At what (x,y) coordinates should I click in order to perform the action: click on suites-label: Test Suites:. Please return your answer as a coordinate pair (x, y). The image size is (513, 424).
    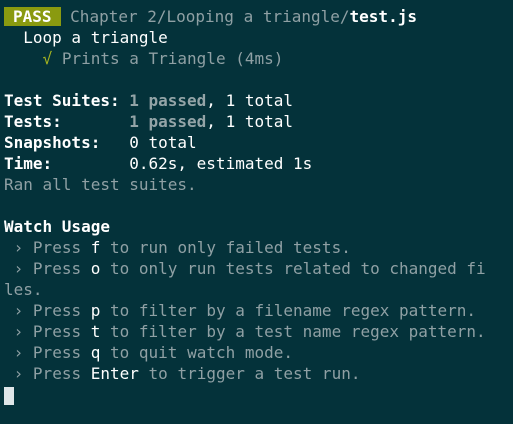
    Looking at the image, I should click on (62, 100).